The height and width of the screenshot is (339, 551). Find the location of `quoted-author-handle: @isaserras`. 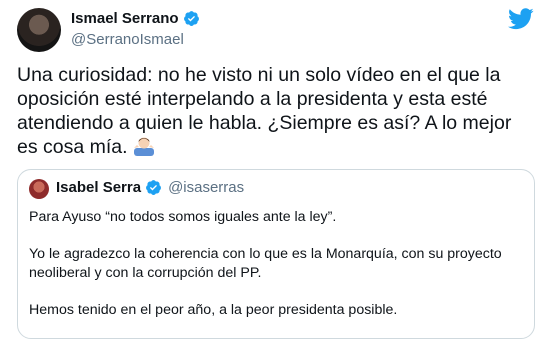

quoted-author-handle: @isaserras is located at coordinates (206, 187).